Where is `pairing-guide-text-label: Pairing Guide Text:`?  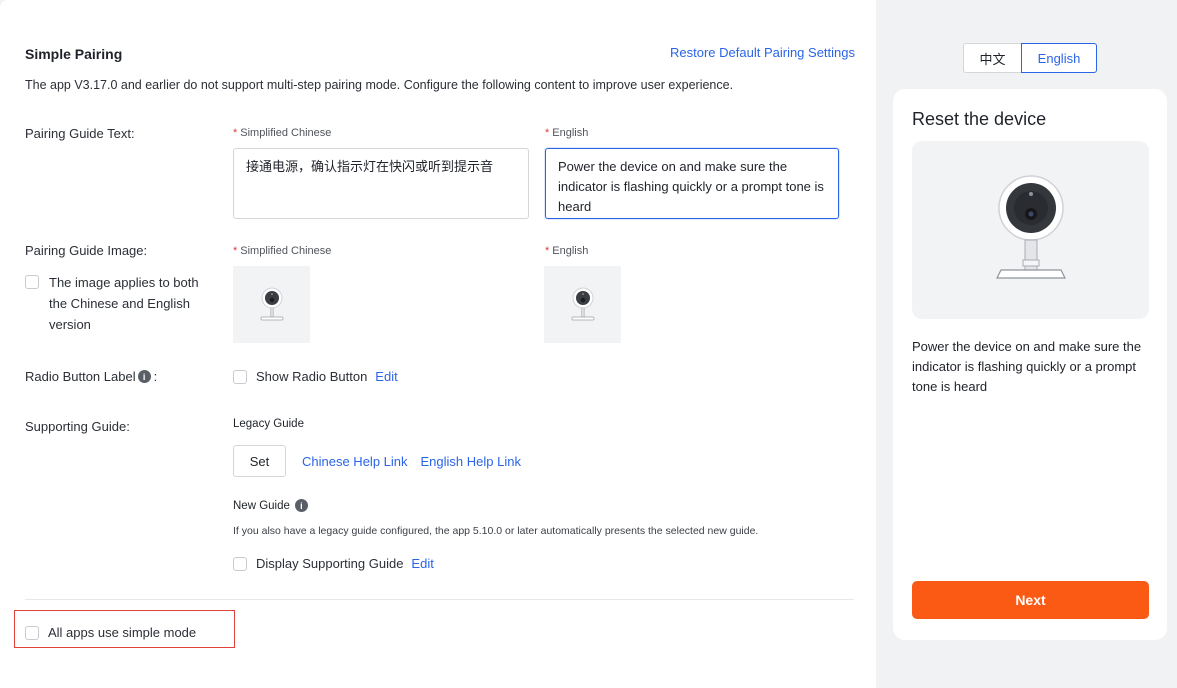 pairing-guide-text-label: Pairing Guide Text: is located at coordinates (80, 133).